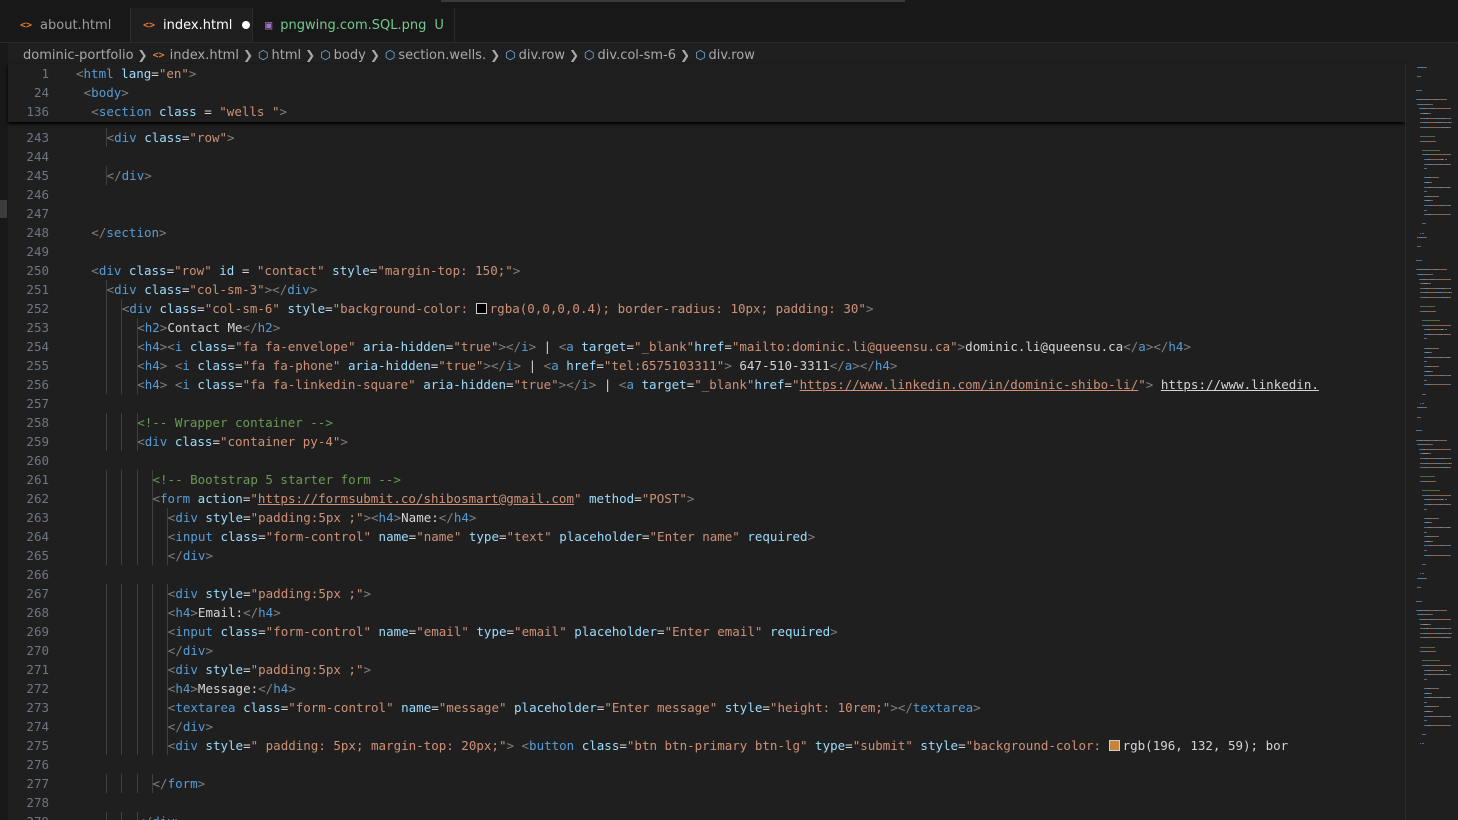 This screenshot has width=1458, height=820. Describe the element at coordinates (1205, 745) in the screenshot. I see `code-token: rgb(196, 132, 59); bor` at that location.